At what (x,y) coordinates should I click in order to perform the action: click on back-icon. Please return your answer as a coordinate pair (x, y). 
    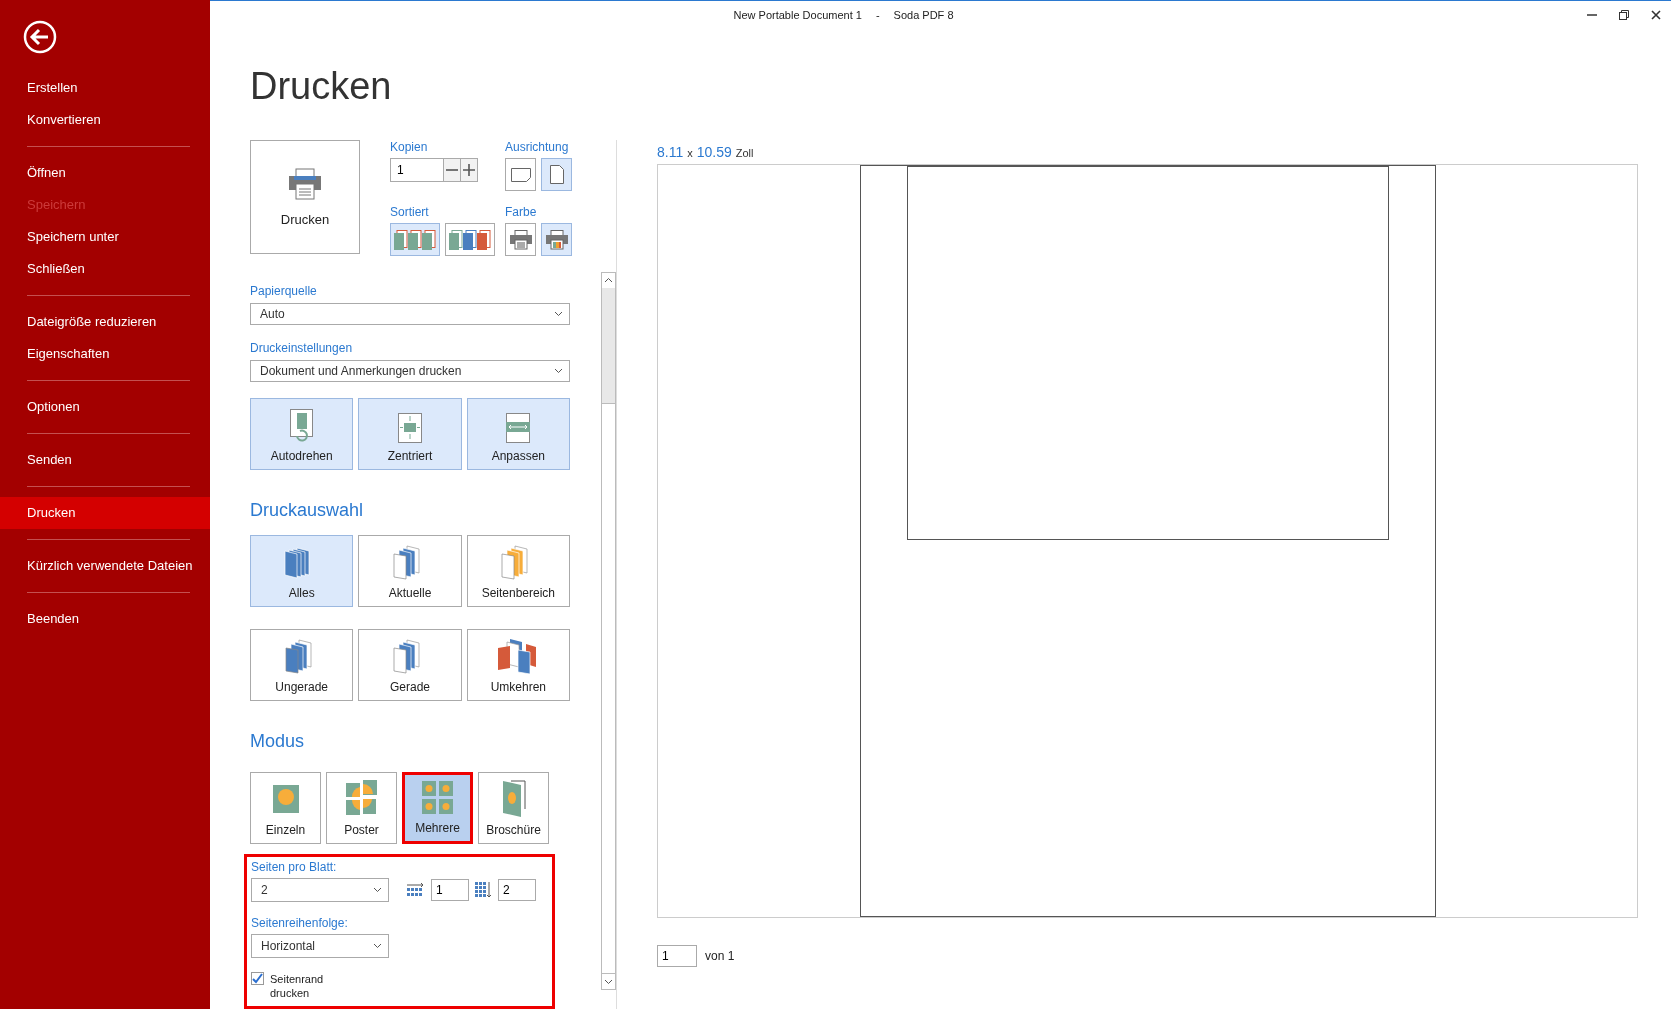
    Looking at the image, I should click on (40, 37).